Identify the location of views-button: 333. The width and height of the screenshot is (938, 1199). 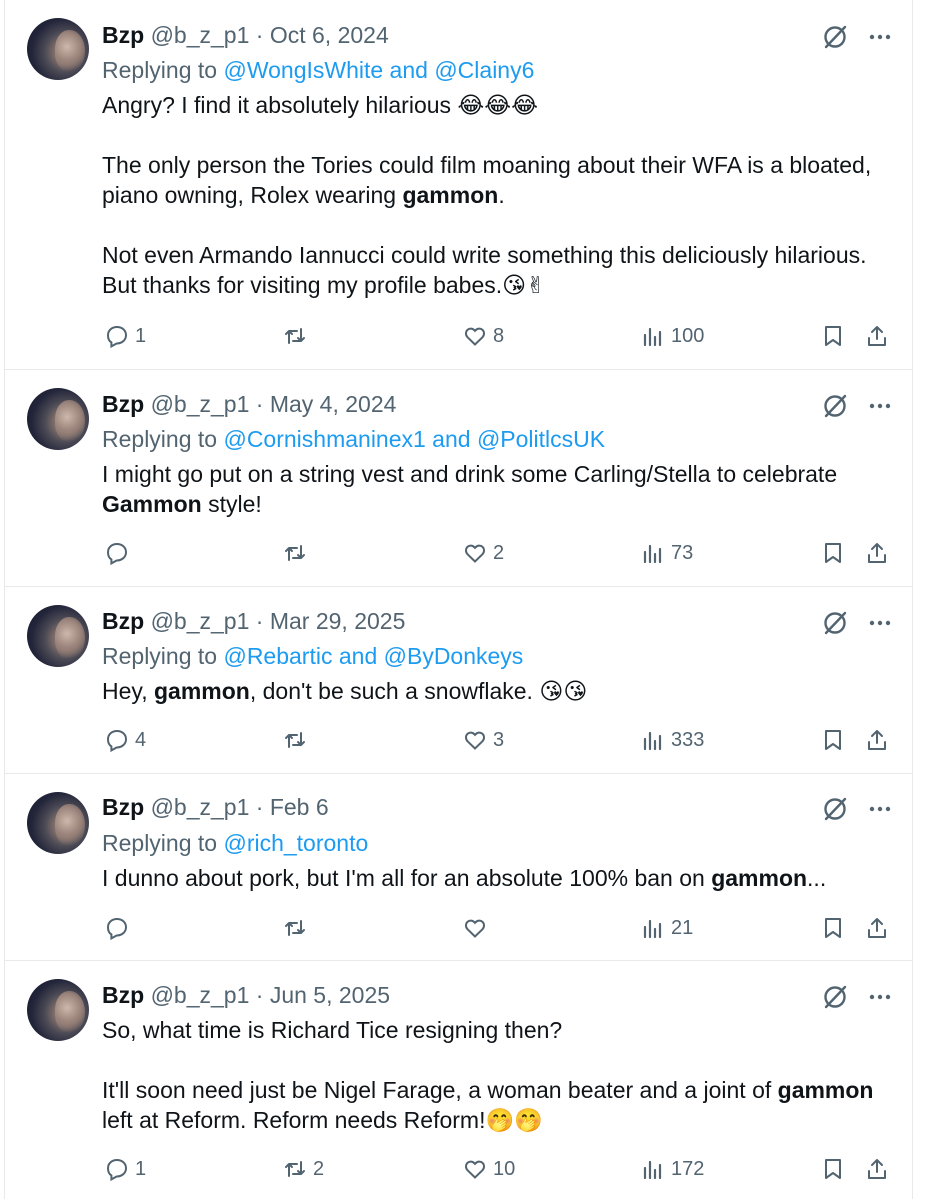
(672, 740).